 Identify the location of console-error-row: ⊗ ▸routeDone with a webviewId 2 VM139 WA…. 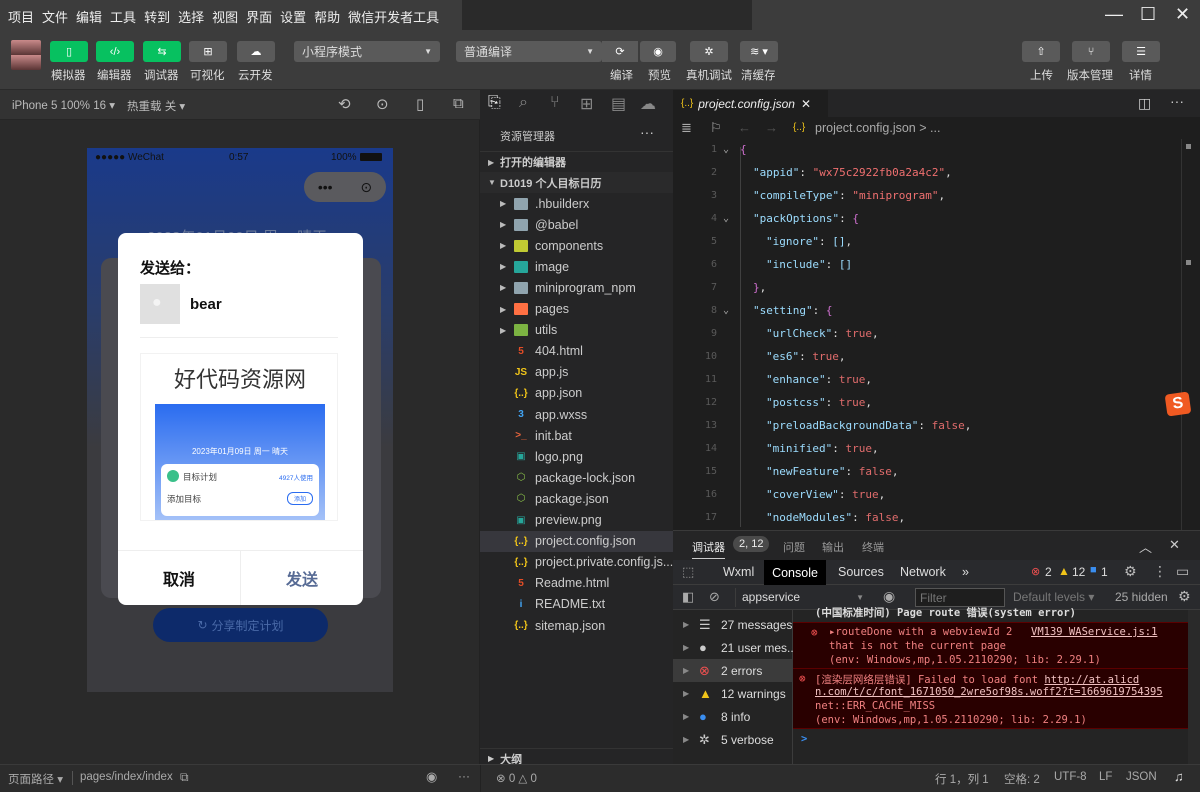
(990, 645).